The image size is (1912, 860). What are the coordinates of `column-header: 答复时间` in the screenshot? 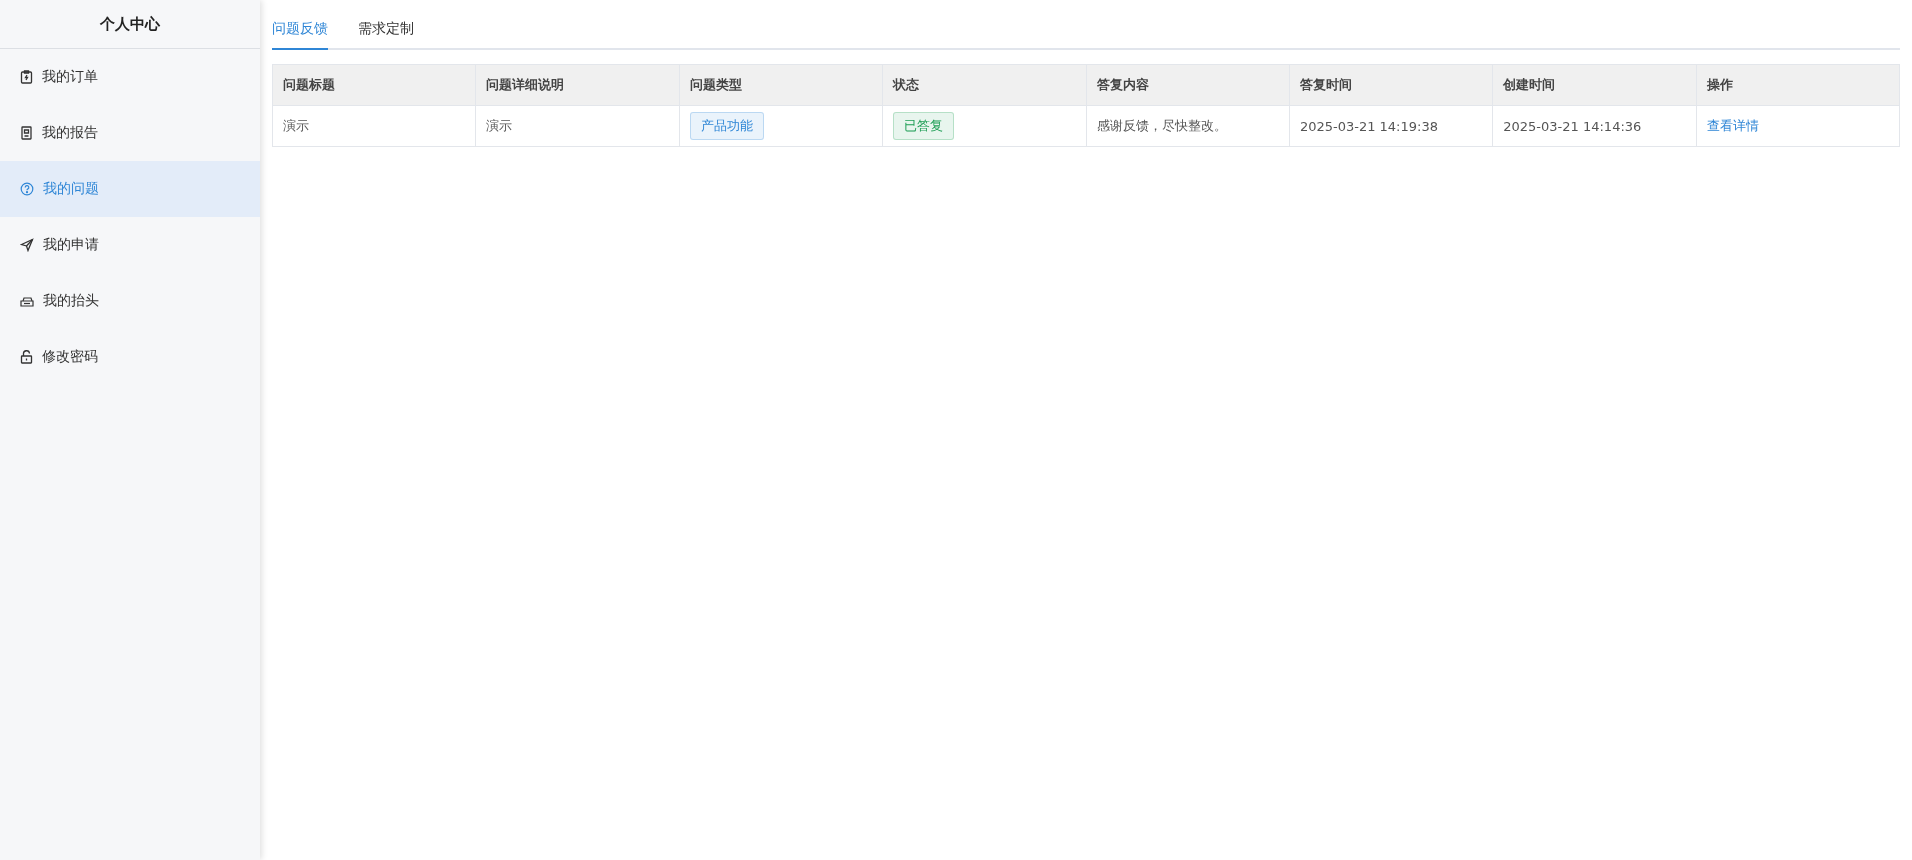 It's located at (1391, 85).